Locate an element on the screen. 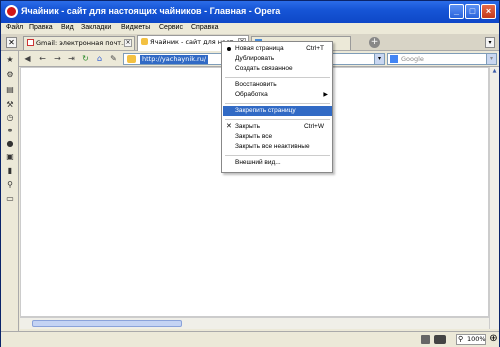  menu-item-duplicate: Дублировать is located at coordinates (277, 59).